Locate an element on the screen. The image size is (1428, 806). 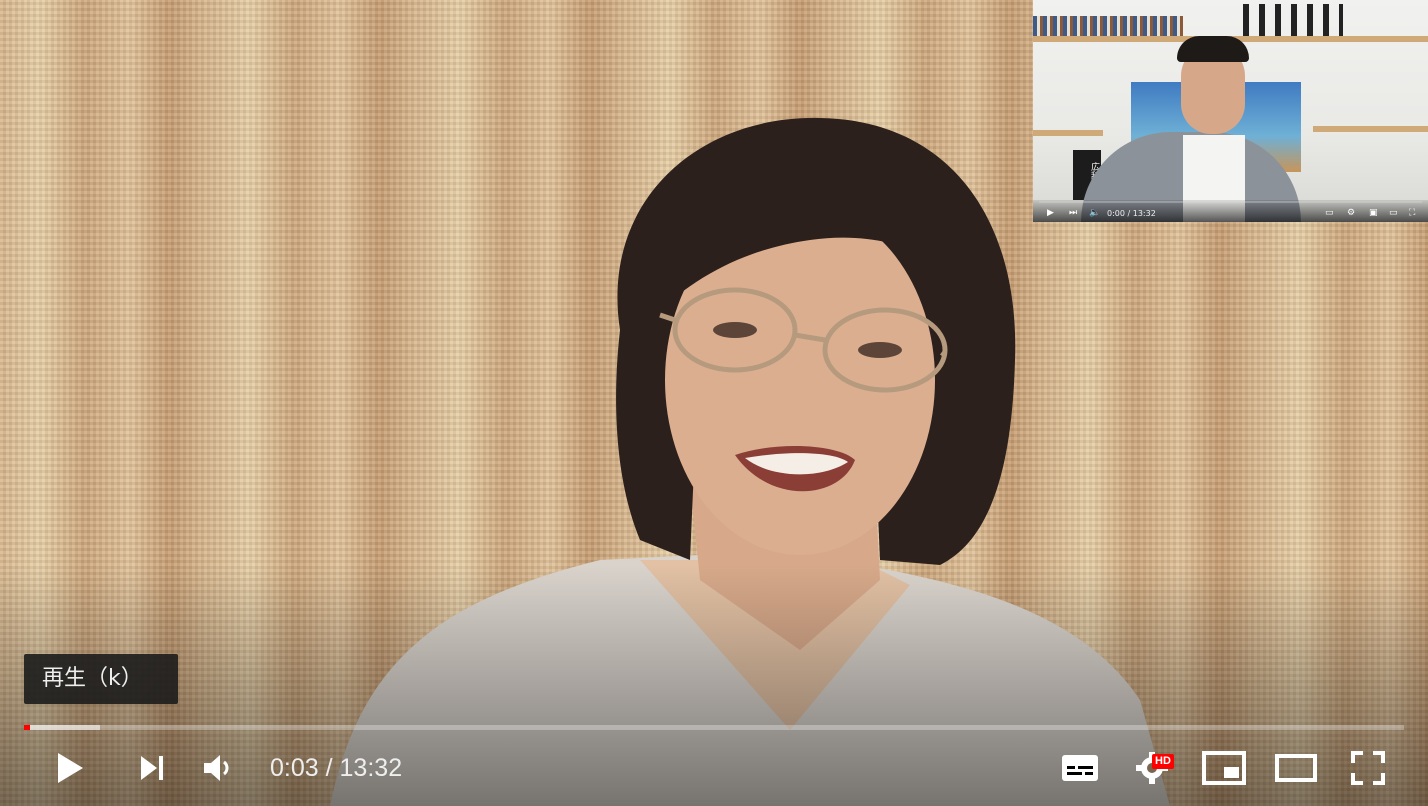
pip-fullscreen-icon: ⛶ is located at coordinates (1412, 213).